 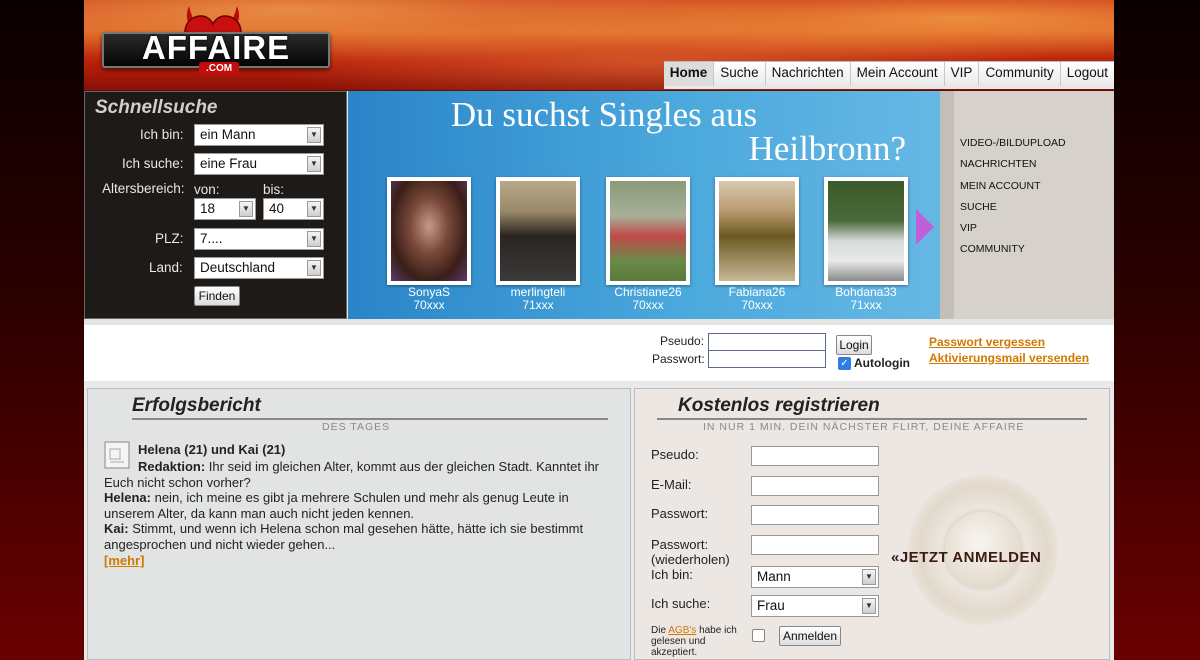 I want to click on reg-pseudo-input, so click(x=815, y=456).